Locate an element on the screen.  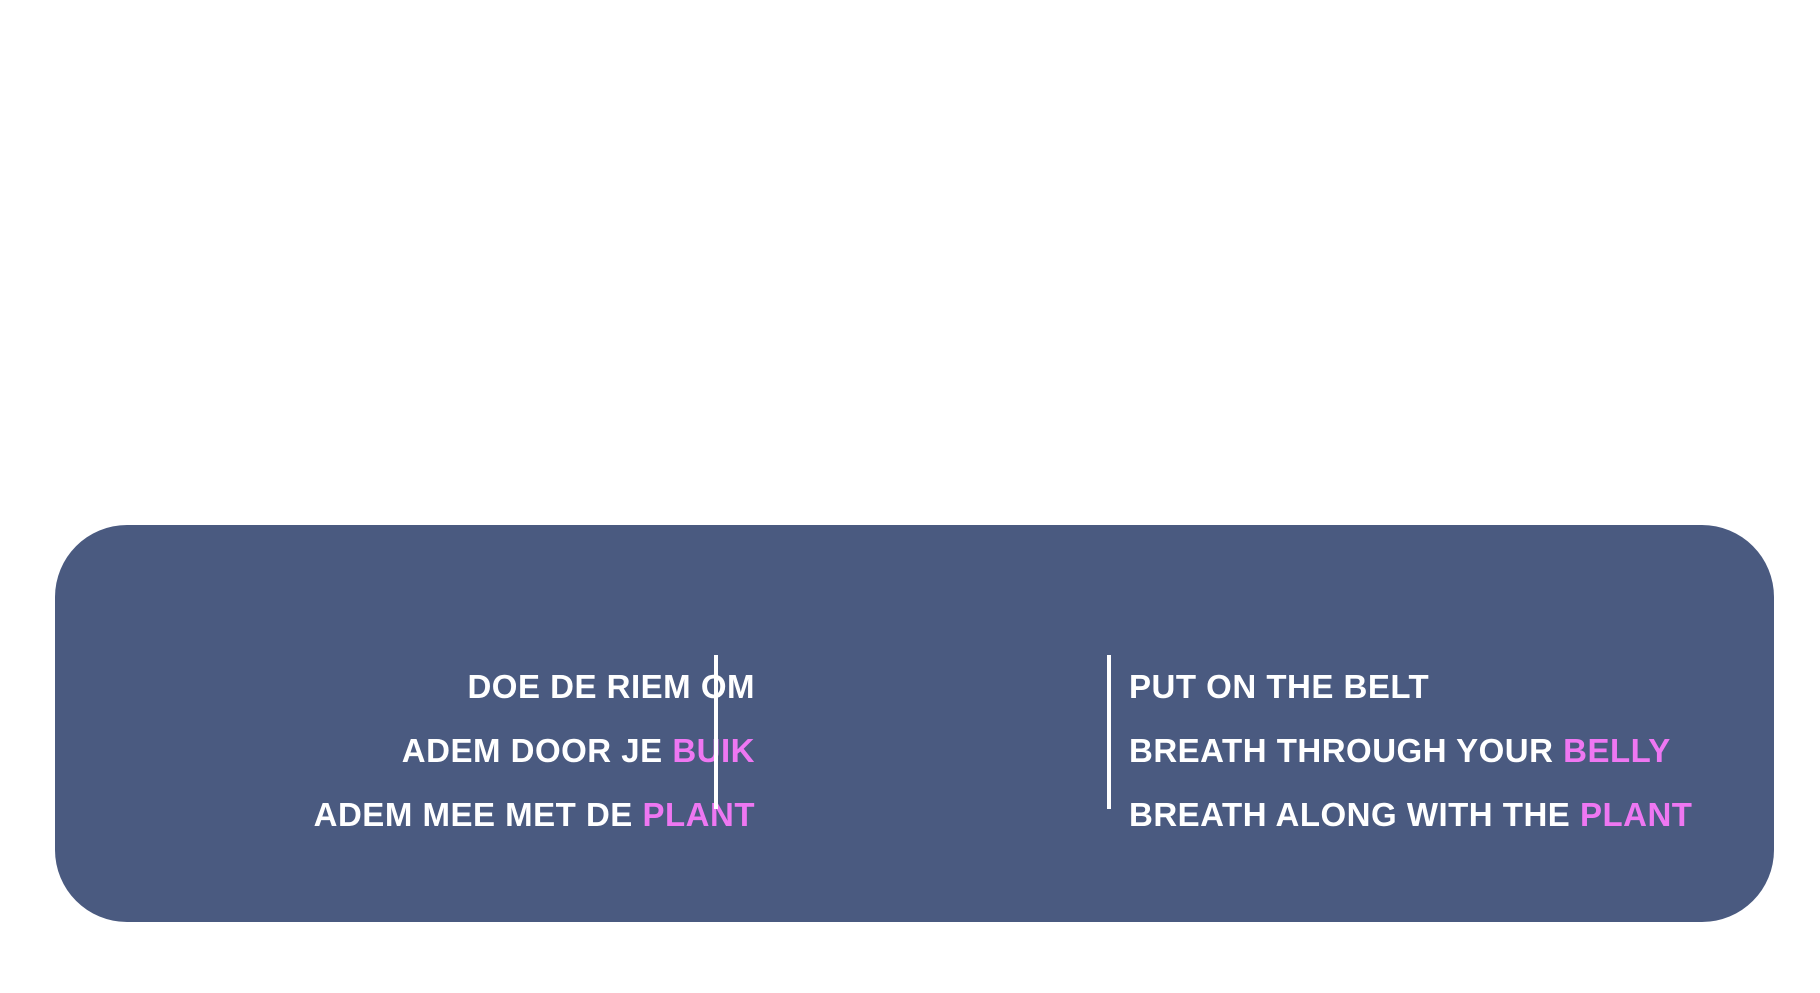
english-line-3-text: BREATH ALONG WITH THE is located at coordinates (1354, 814).